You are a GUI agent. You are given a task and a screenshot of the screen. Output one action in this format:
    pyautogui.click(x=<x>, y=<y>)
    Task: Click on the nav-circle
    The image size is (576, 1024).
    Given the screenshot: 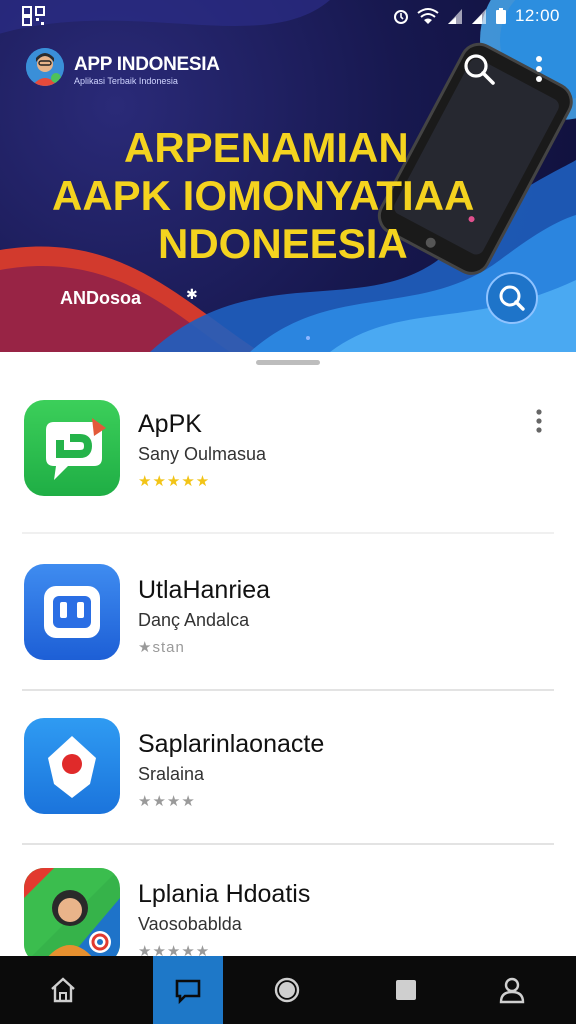 What is the action you would take?
    pyautogui.click(x=287, y=990)
    